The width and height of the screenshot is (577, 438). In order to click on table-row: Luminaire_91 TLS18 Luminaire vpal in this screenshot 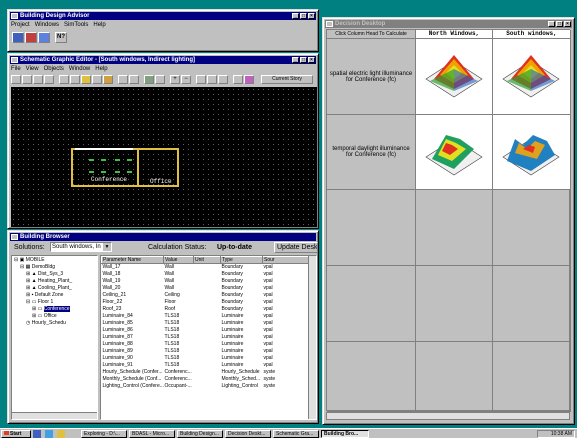, I will do `click(206, 365)`.